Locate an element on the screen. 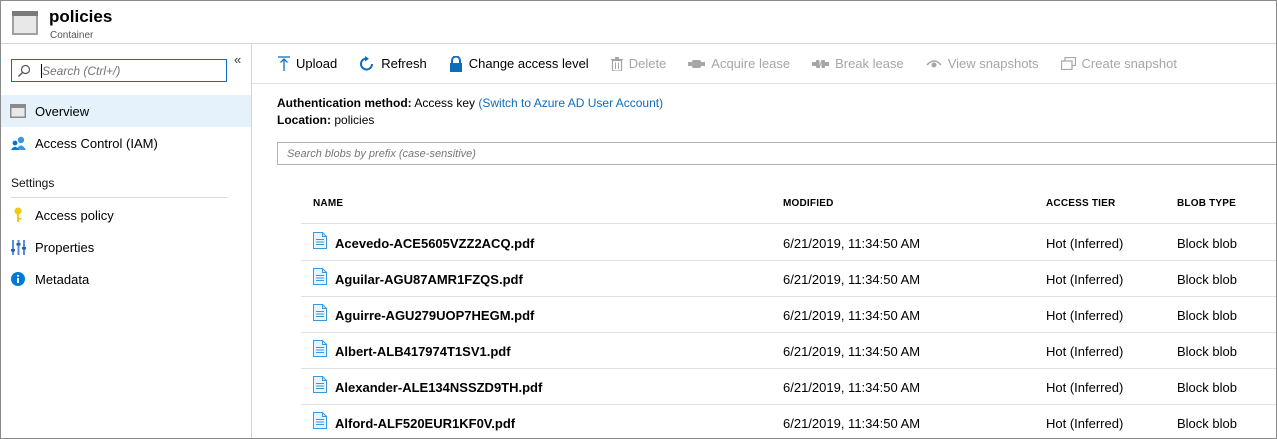 The height and width of the screenshot is (439, 1277). eye-icon is located at coordinates (934, 63).